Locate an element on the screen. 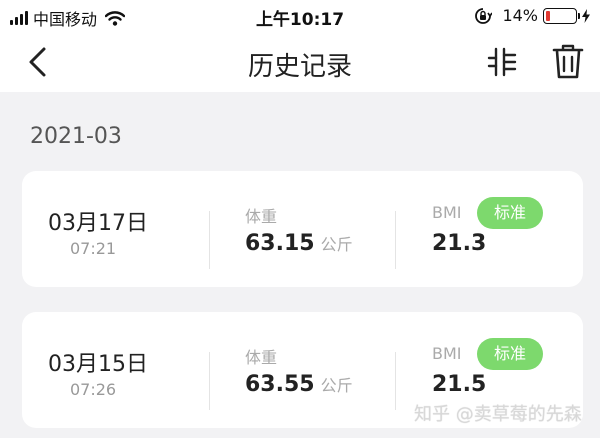 This screenshot has height=438, width=600. watermark: 知乎 @卖草莓的先森 is located at coordinates (498, 414).